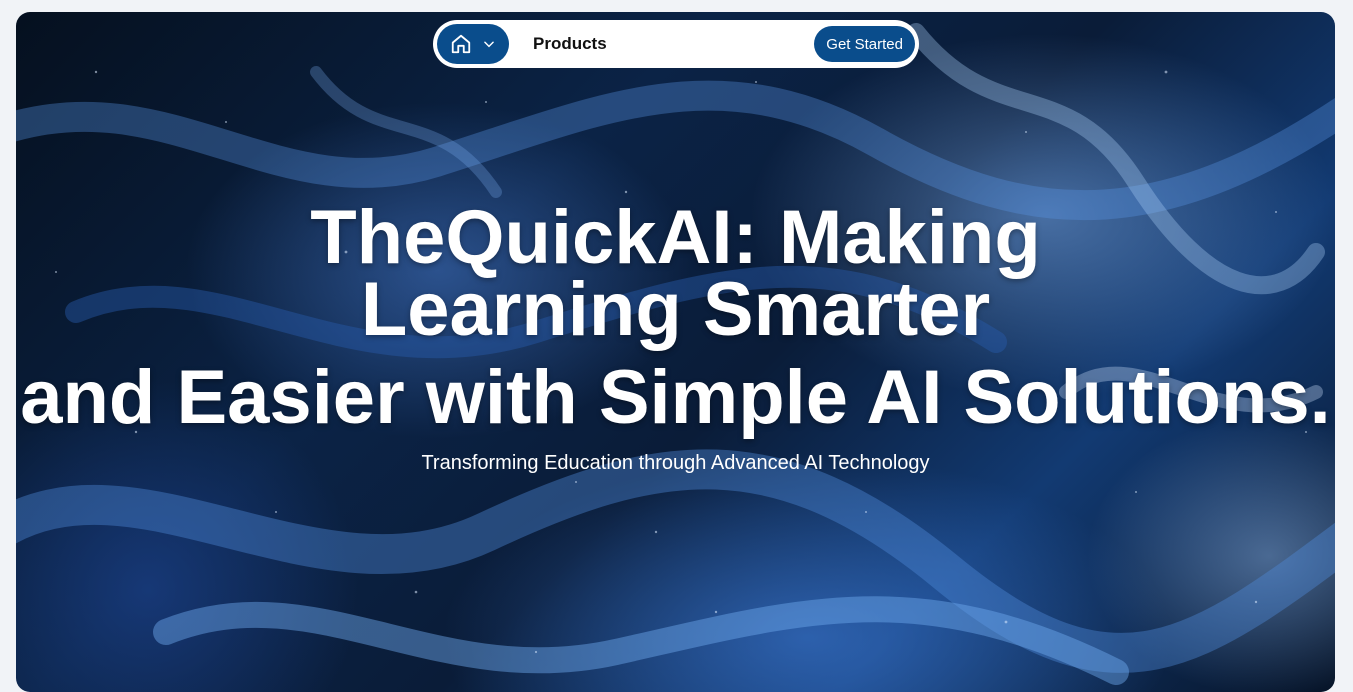 The width and height of the screenshot is (1353, 692). What do you see at coordinates (864, 44) in the screenshot?
I see `get-started-button: Get Started` at bounding box center [864, 44].